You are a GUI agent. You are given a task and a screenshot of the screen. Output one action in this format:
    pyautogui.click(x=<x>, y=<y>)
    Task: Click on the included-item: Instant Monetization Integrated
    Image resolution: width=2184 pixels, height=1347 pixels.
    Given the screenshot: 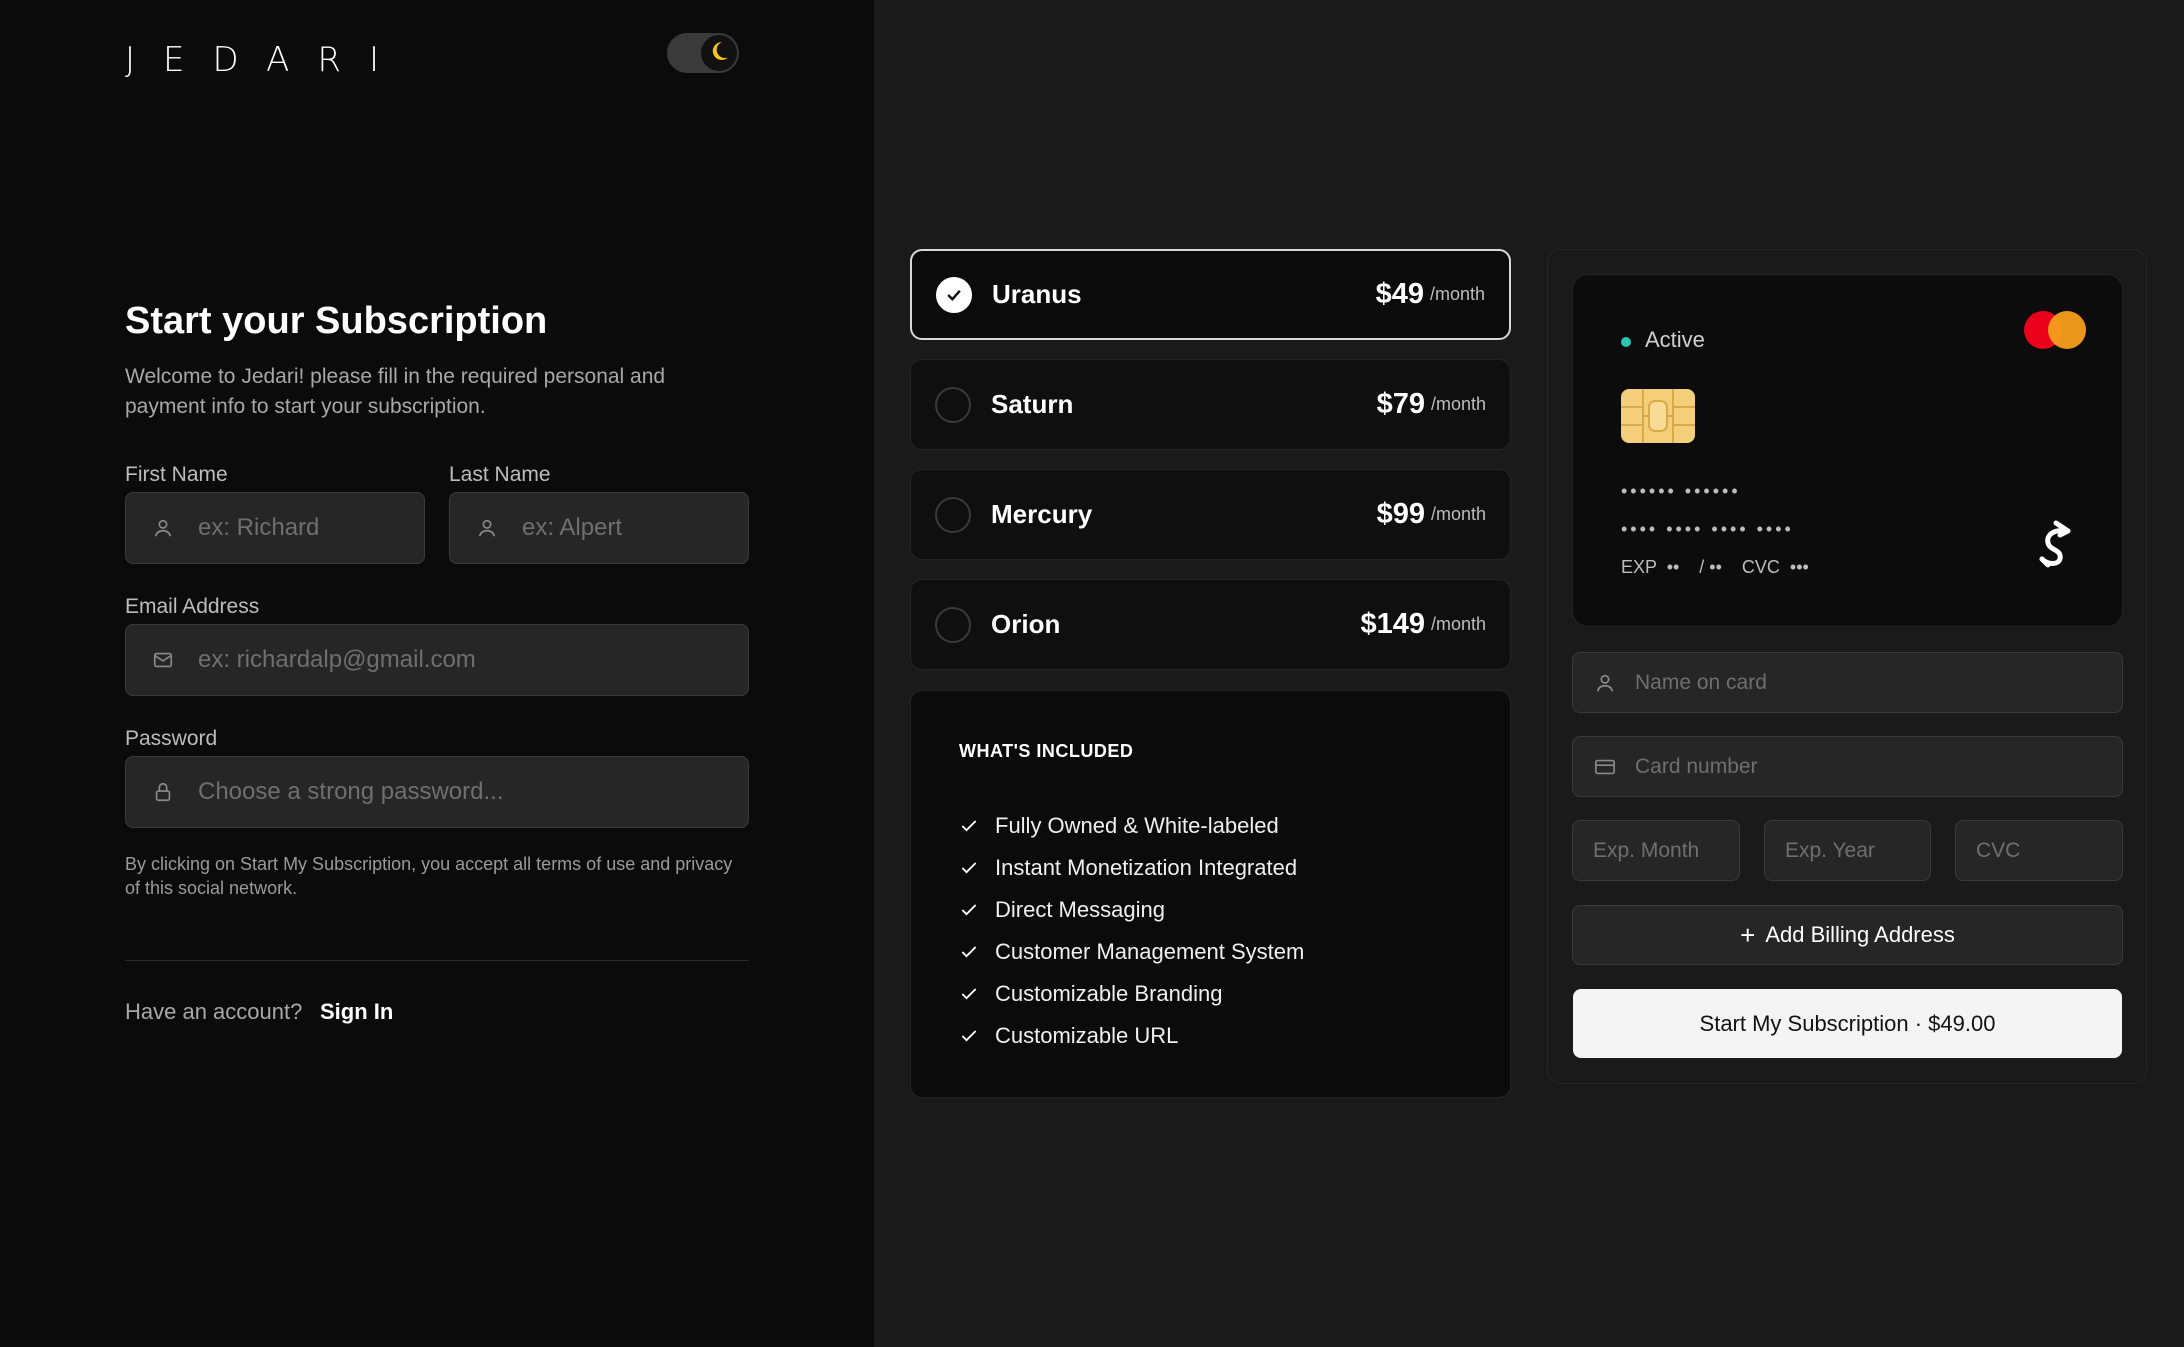 What is the action you would take?
    pyautogui.click(x=1146, y=867)
    